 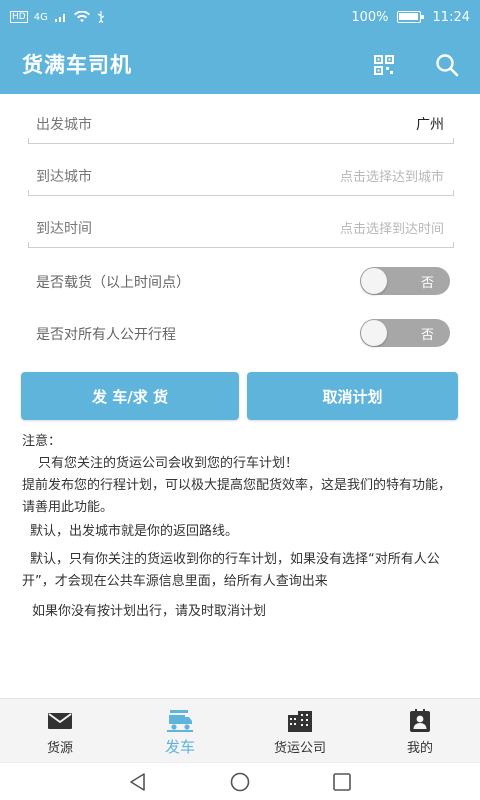 What do you see at coordinates (299, 748) in the screenshot?
I see `tab-label: 货运公司` at bounding box center [299, 748].